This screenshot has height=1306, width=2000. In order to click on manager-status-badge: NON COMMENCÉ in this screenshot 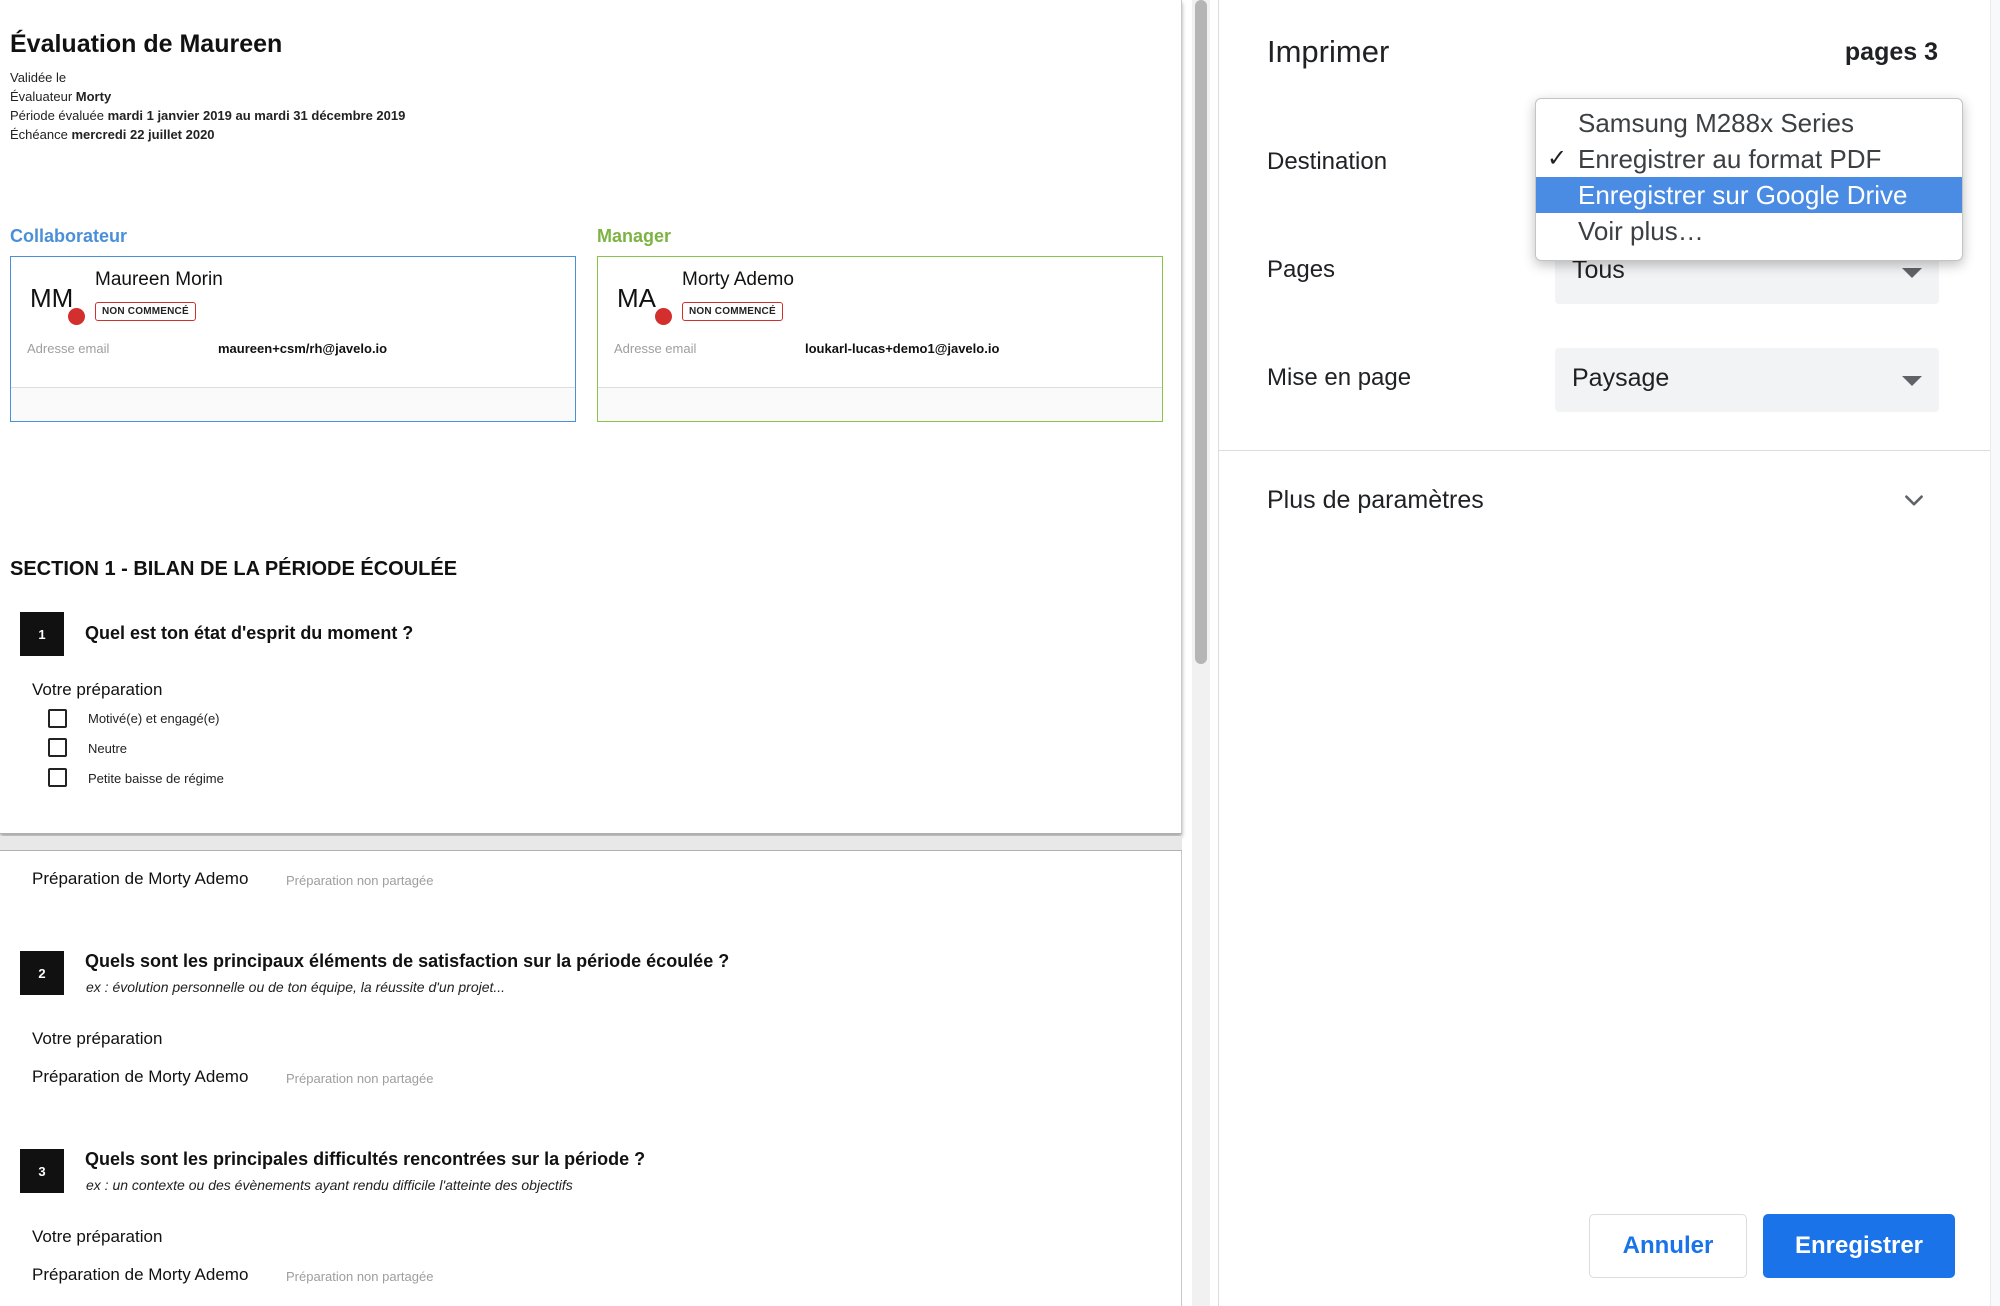, I will do `click(732, 311)`.